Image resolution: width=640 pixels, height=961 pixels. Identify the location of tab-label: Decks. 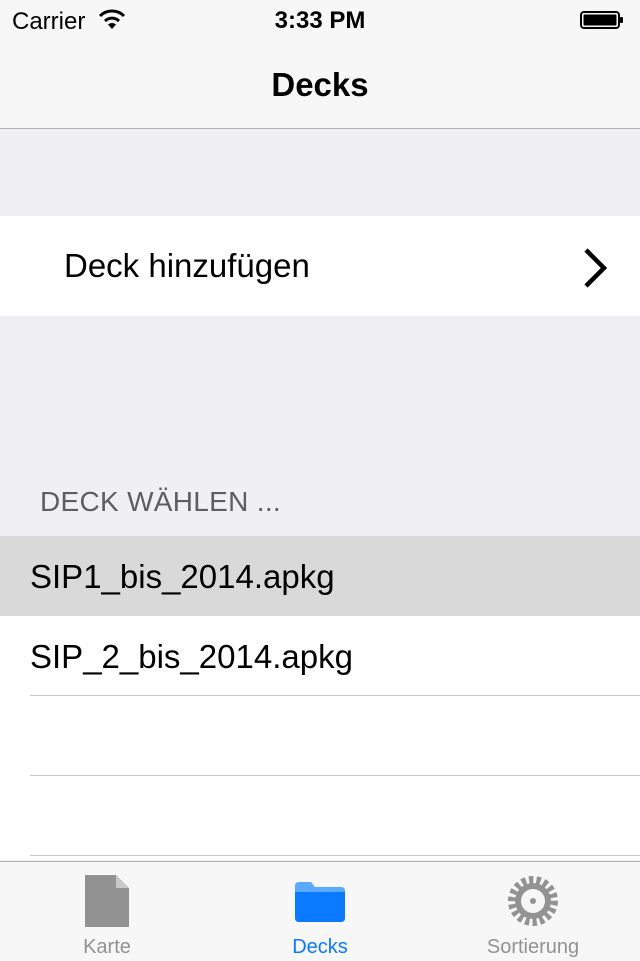
(320, 947).